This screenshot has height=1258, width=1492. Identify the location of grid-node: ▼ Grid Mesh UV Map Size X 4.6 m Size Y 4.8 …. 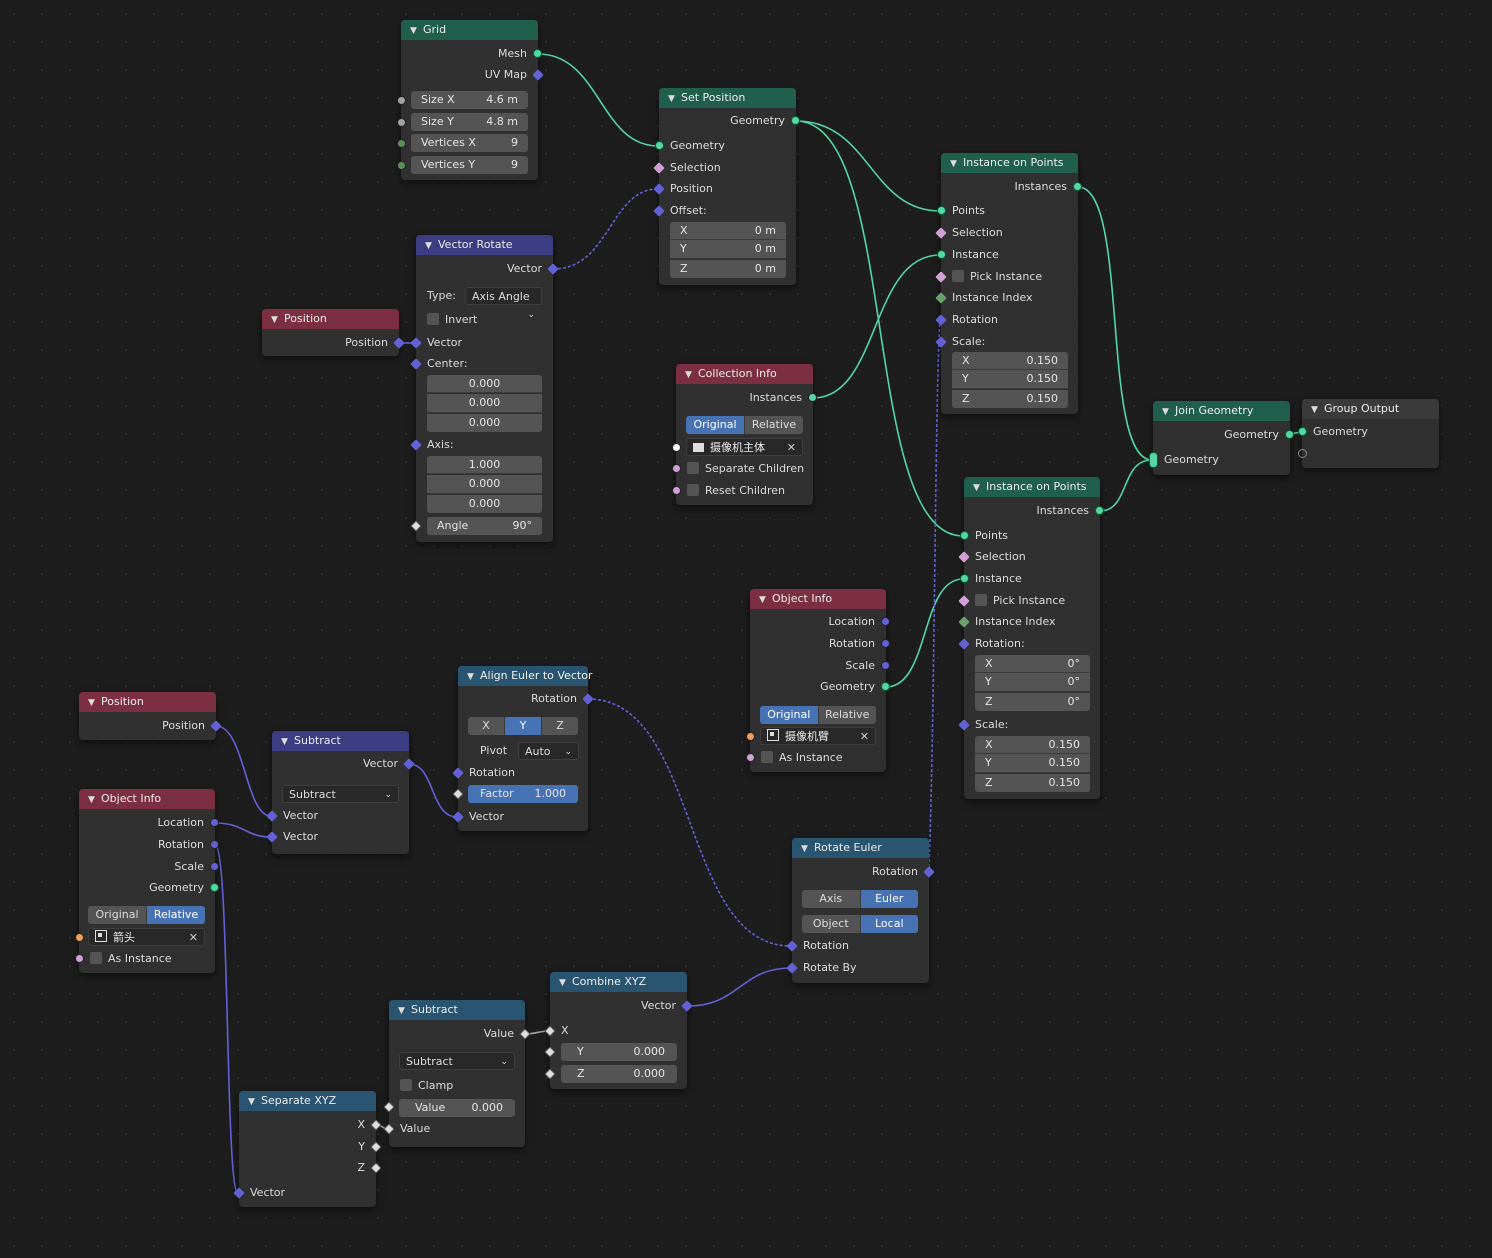
(470, 100).